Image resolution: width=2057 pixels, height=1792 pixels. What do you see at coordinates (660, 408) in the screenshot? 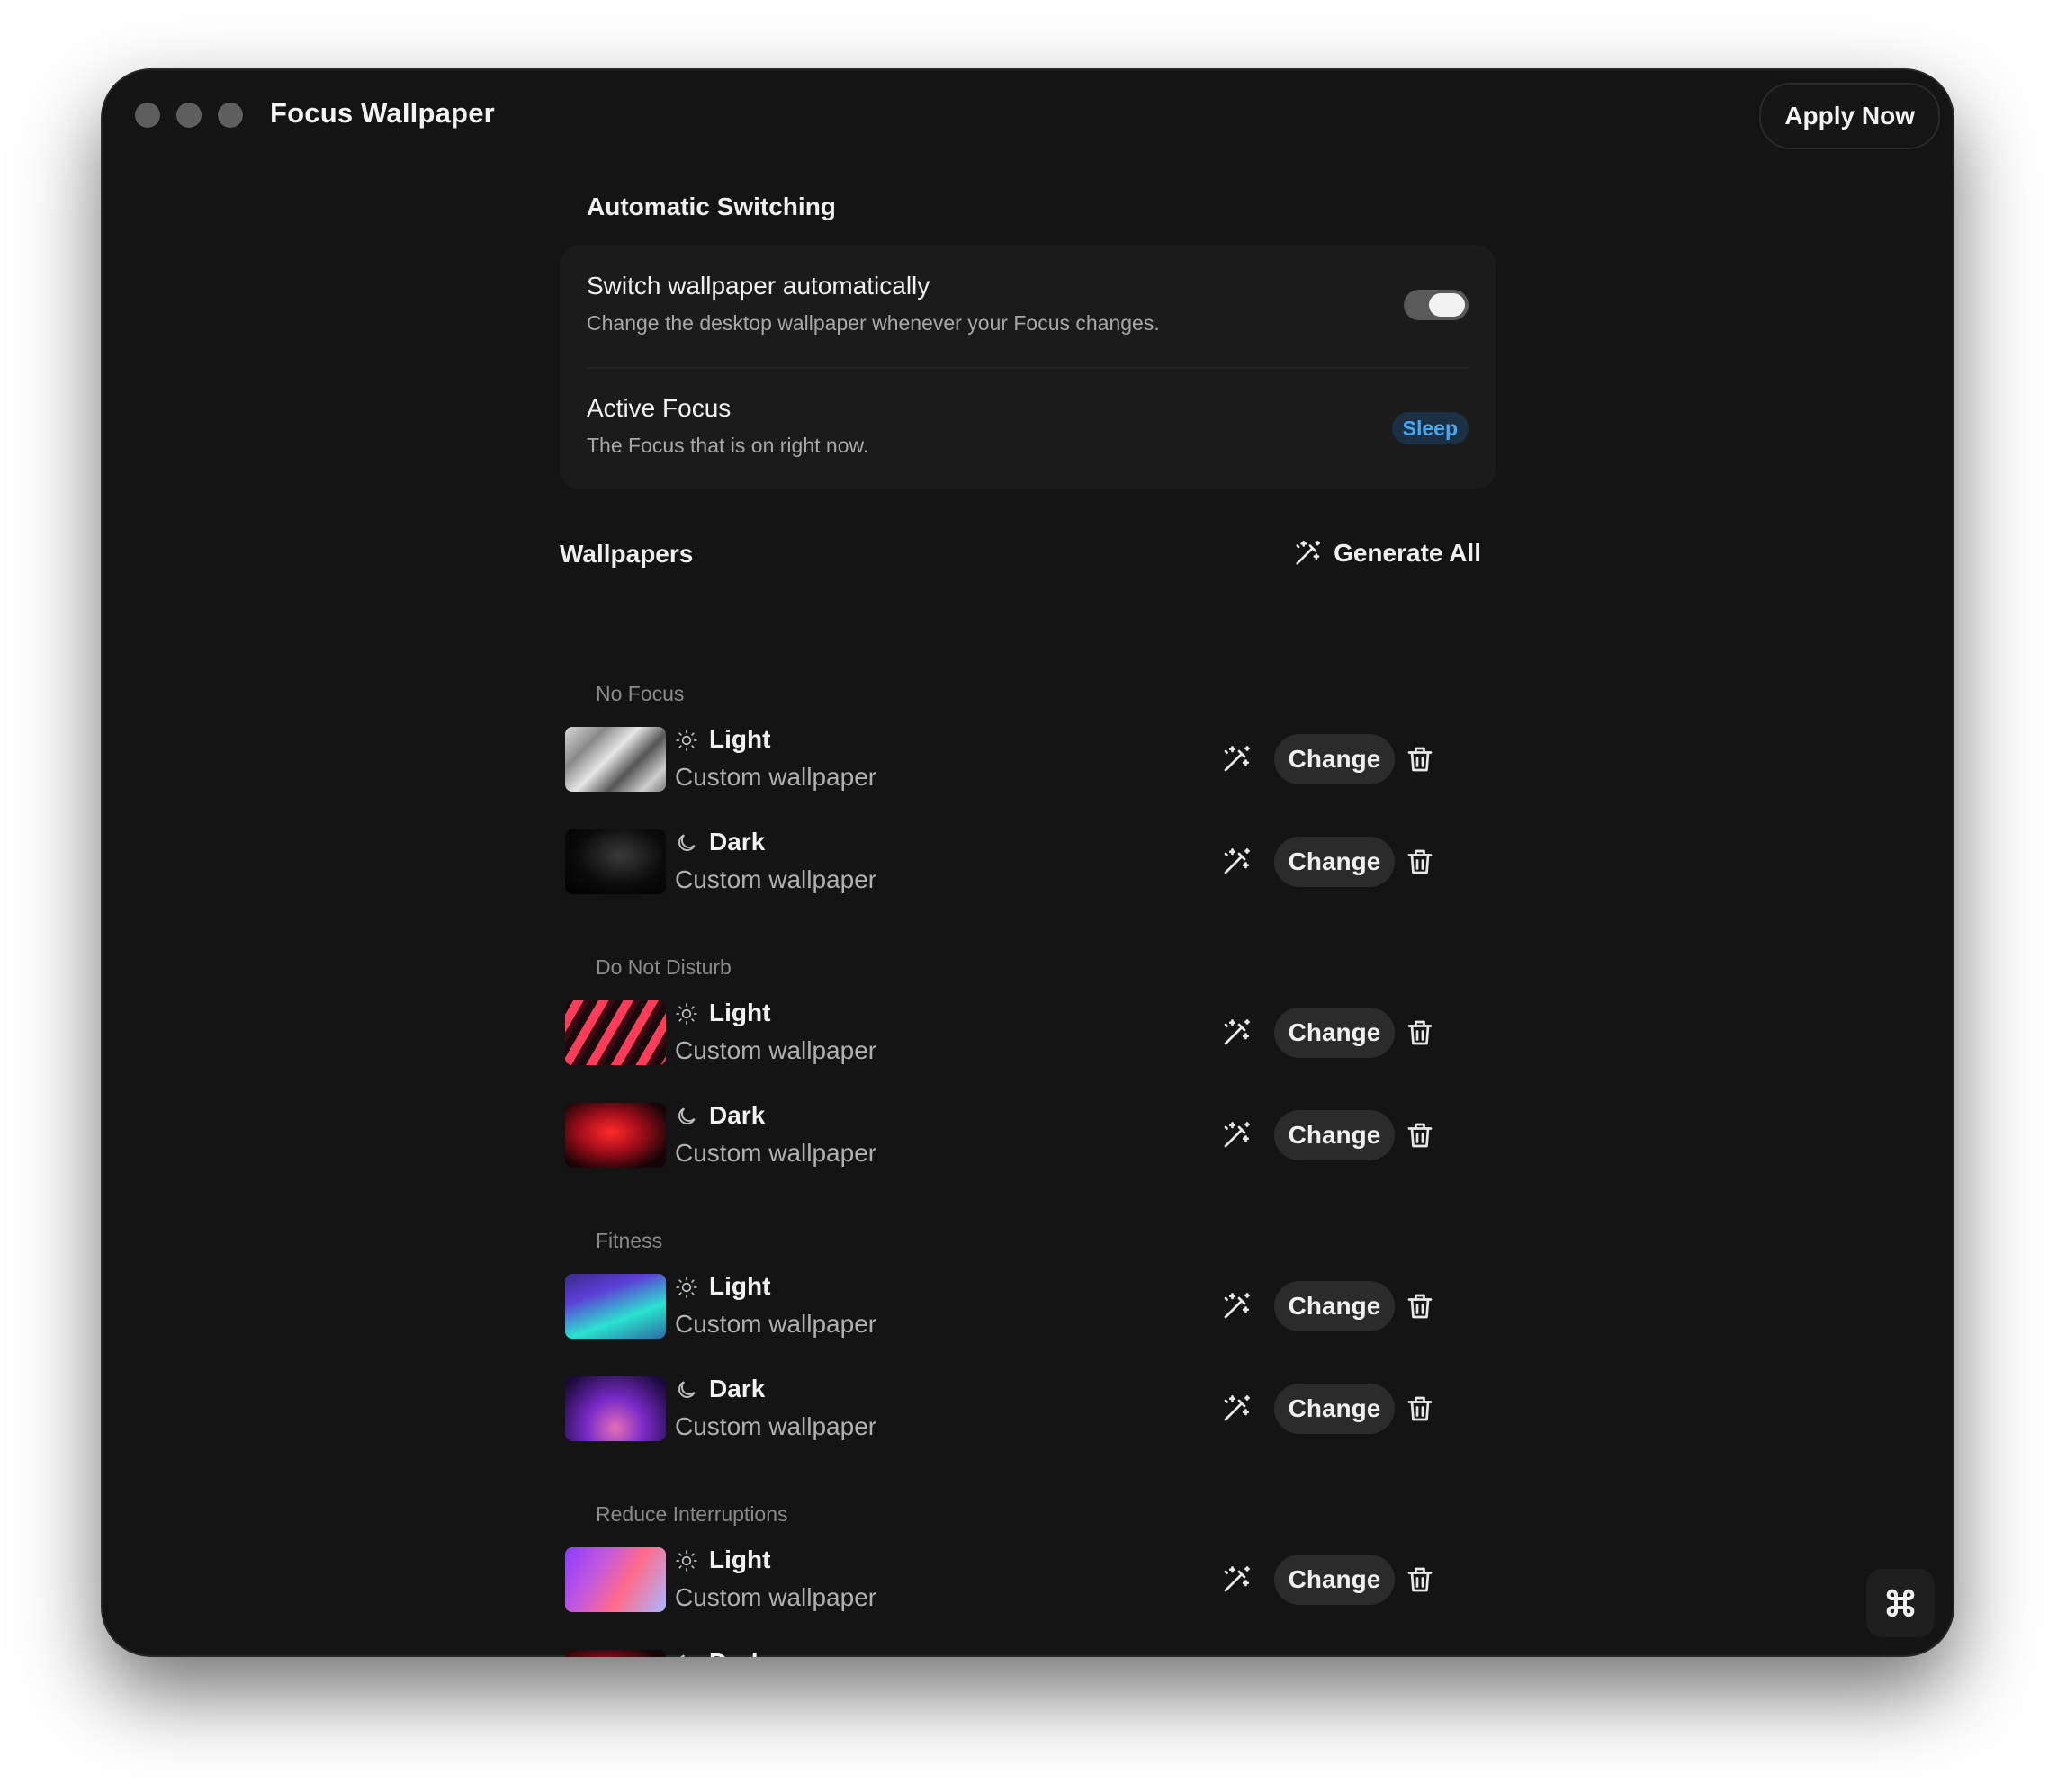
I see `active-focus-title: Active Focus` at bounding box center [660, 408].